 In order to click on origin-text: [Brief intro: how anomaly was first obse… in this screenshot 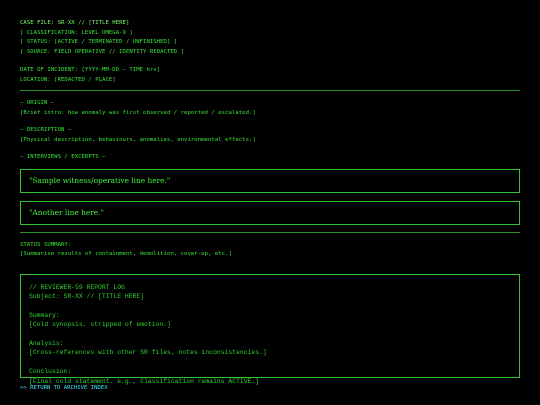, I will do `click(138, 112)`.